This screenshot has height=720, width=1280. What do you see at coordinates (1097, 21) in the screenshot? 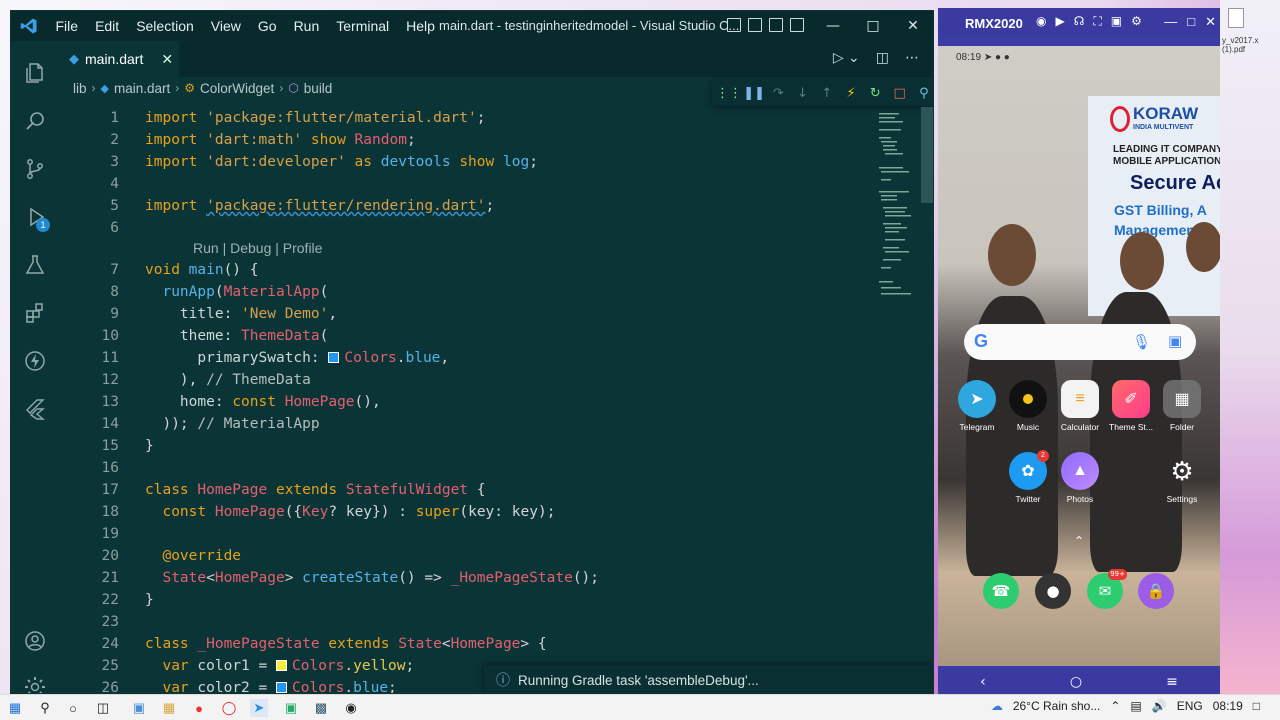
I see `fullscreen-icon: ⛶` at bounding box center [1097, 21].